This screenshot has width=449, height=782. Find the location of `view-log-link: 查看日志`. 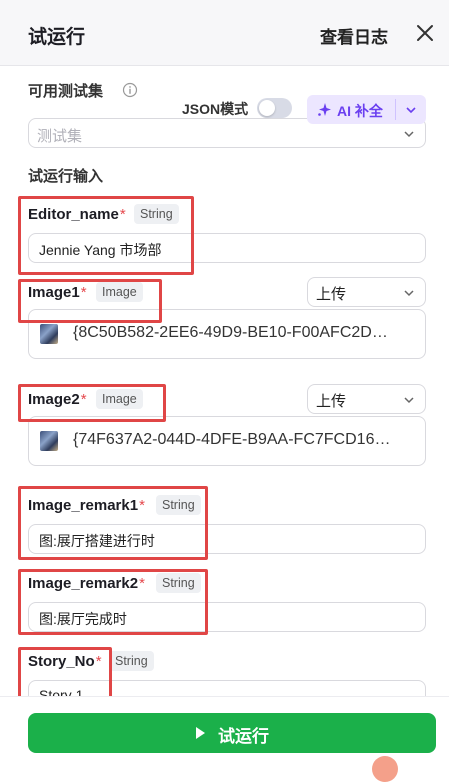

view-log-link: 查看日志 is located at coordinates (354, 35).